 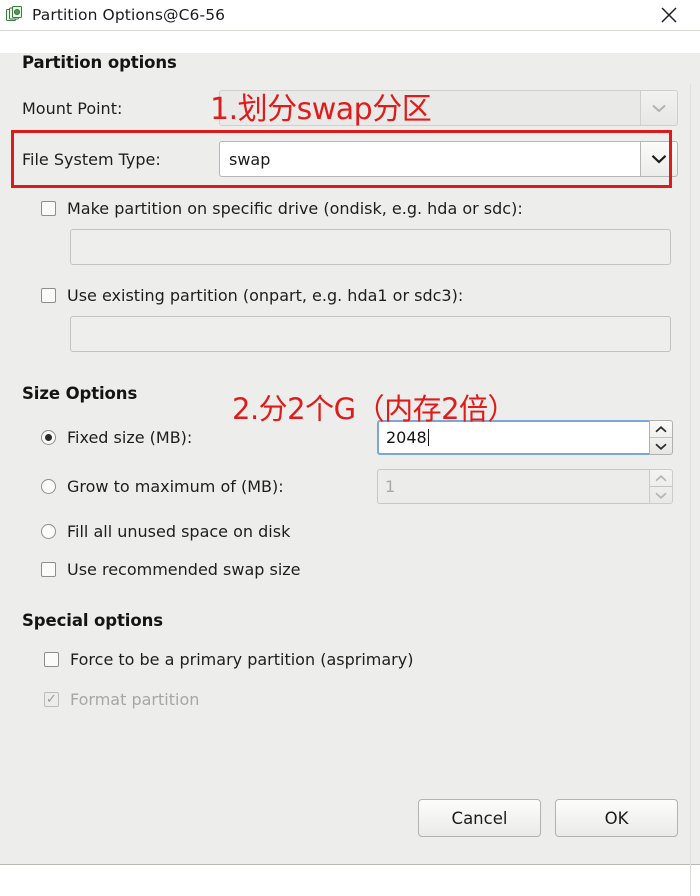 I want to click on grow-to-maximum-spinner: 1, so click(x=525, y=486).